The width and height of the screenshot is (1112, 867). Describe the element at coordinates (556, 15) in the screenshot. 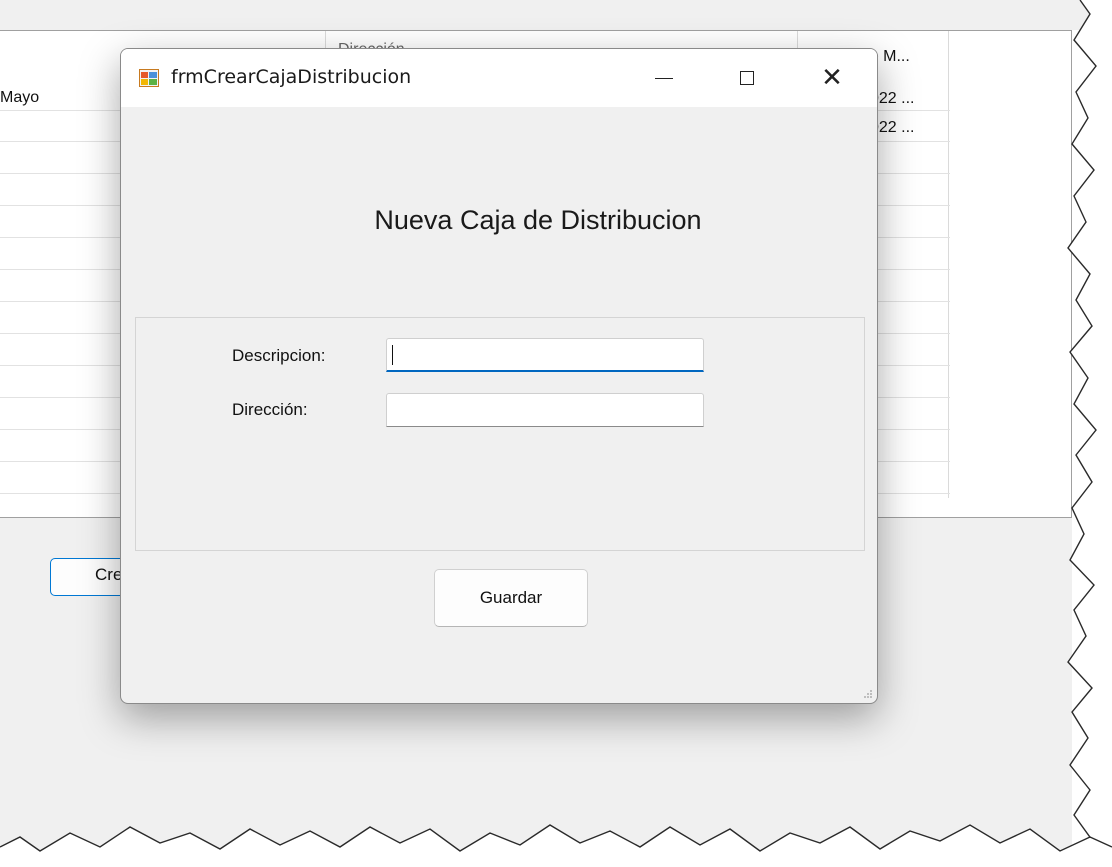

I see `background-toolbar-strip` at that location.